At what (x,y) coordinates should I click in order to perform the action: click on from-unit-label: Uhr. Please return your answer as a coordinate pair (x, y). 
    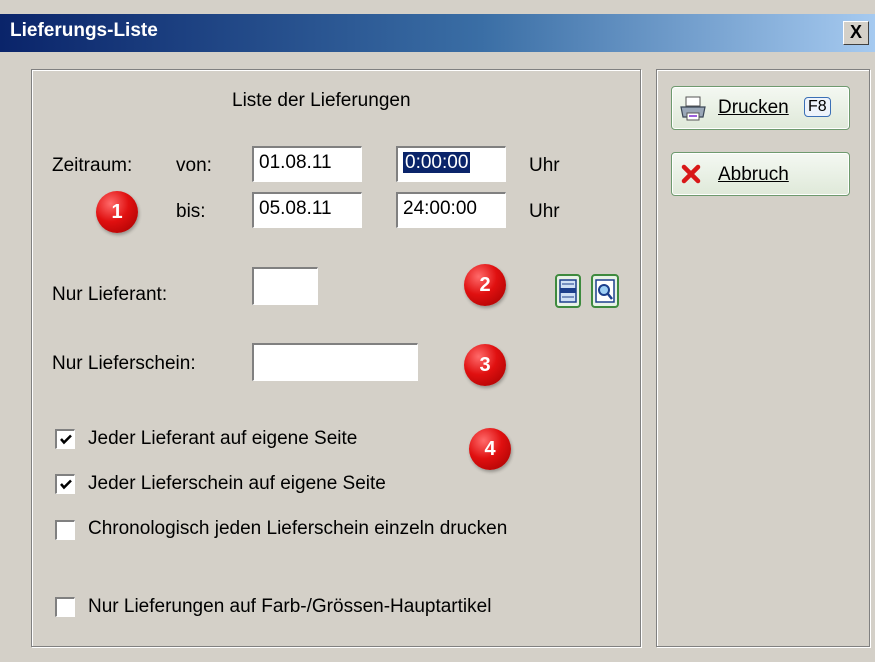
    Looking at the image, I should click on (544, 165).